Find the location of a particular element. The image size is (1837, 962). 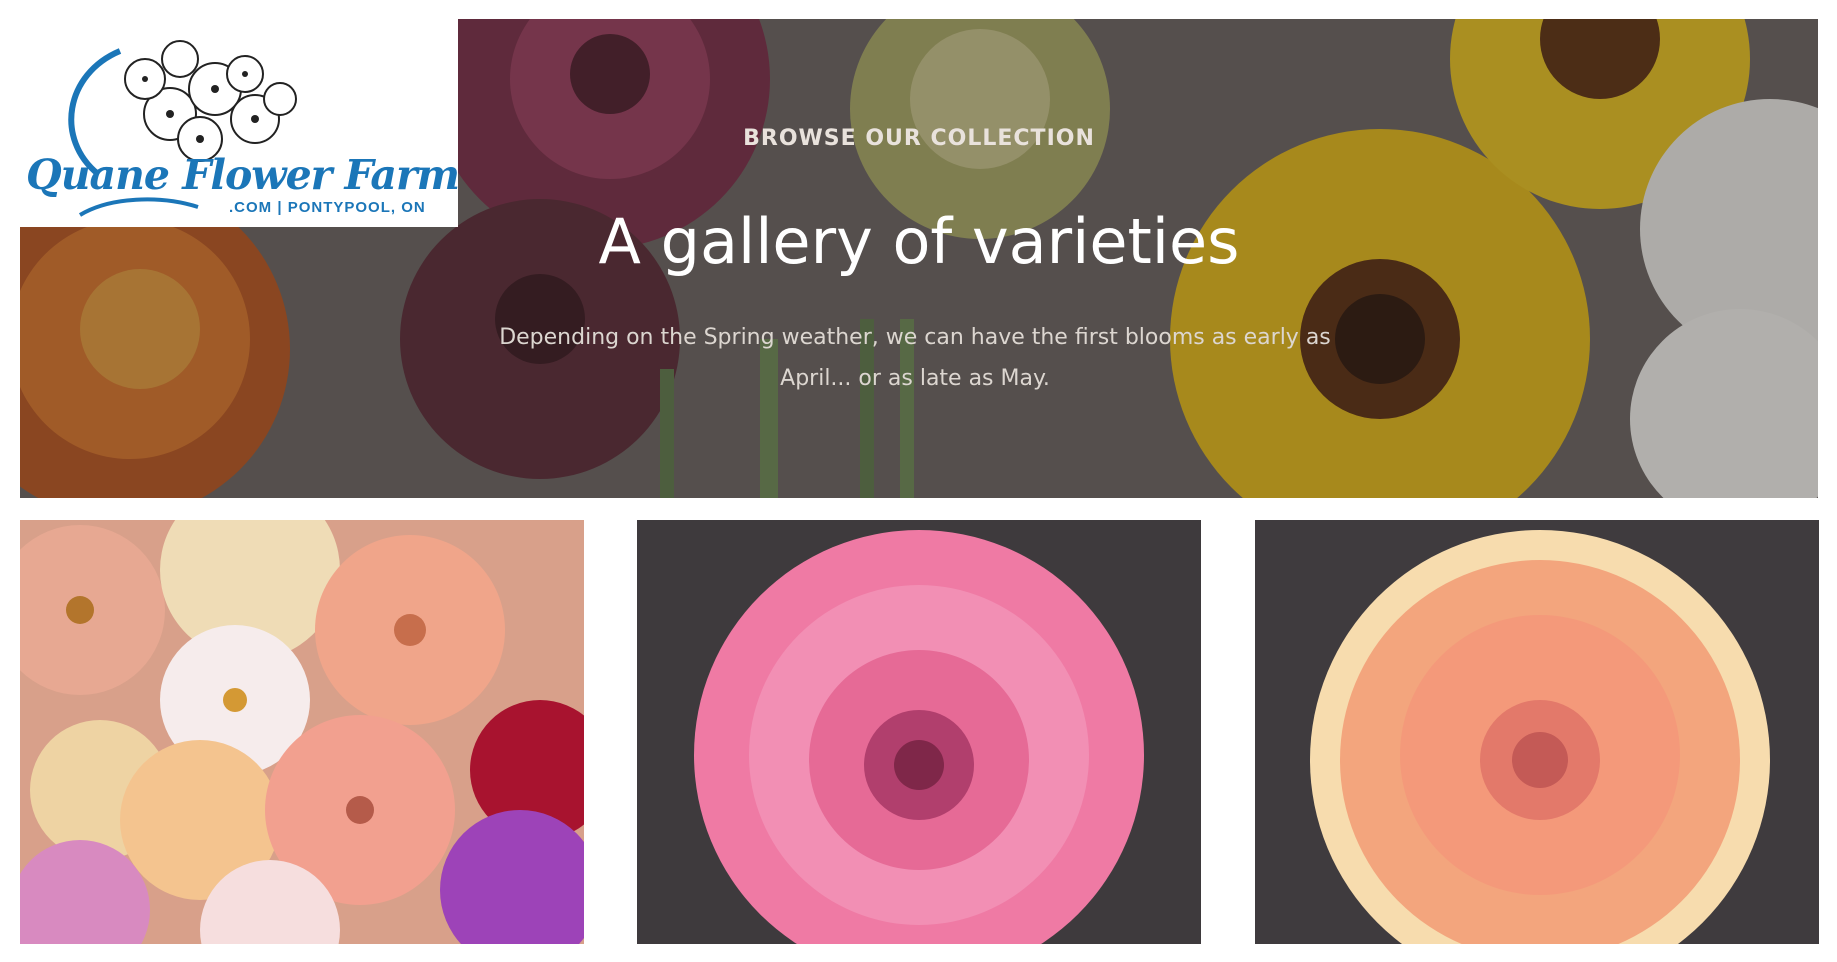

gallery-image-peach-dahlia is located at coordinates (1537, 732).